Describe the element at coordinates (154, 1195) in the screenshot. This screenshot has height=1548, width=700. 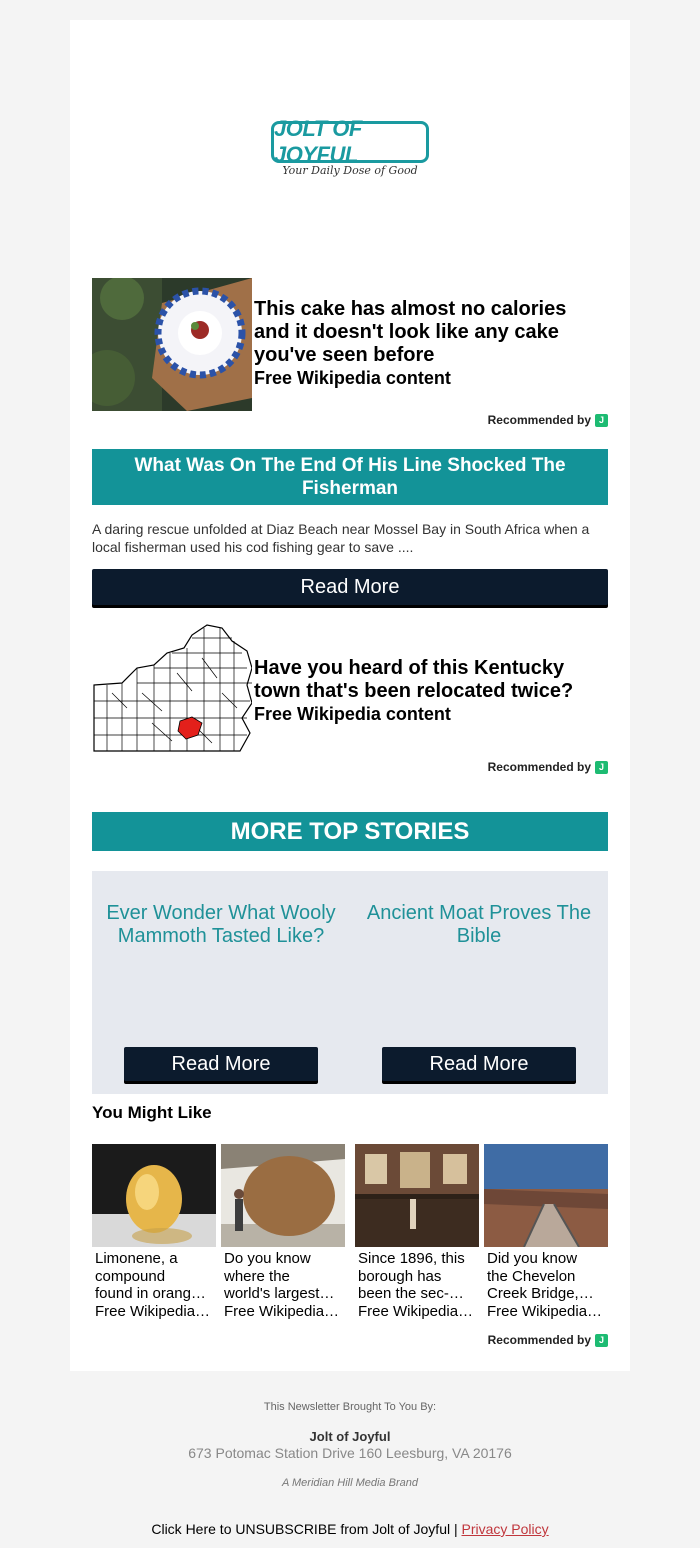
I see `recommendation-image-limonene` at that location.